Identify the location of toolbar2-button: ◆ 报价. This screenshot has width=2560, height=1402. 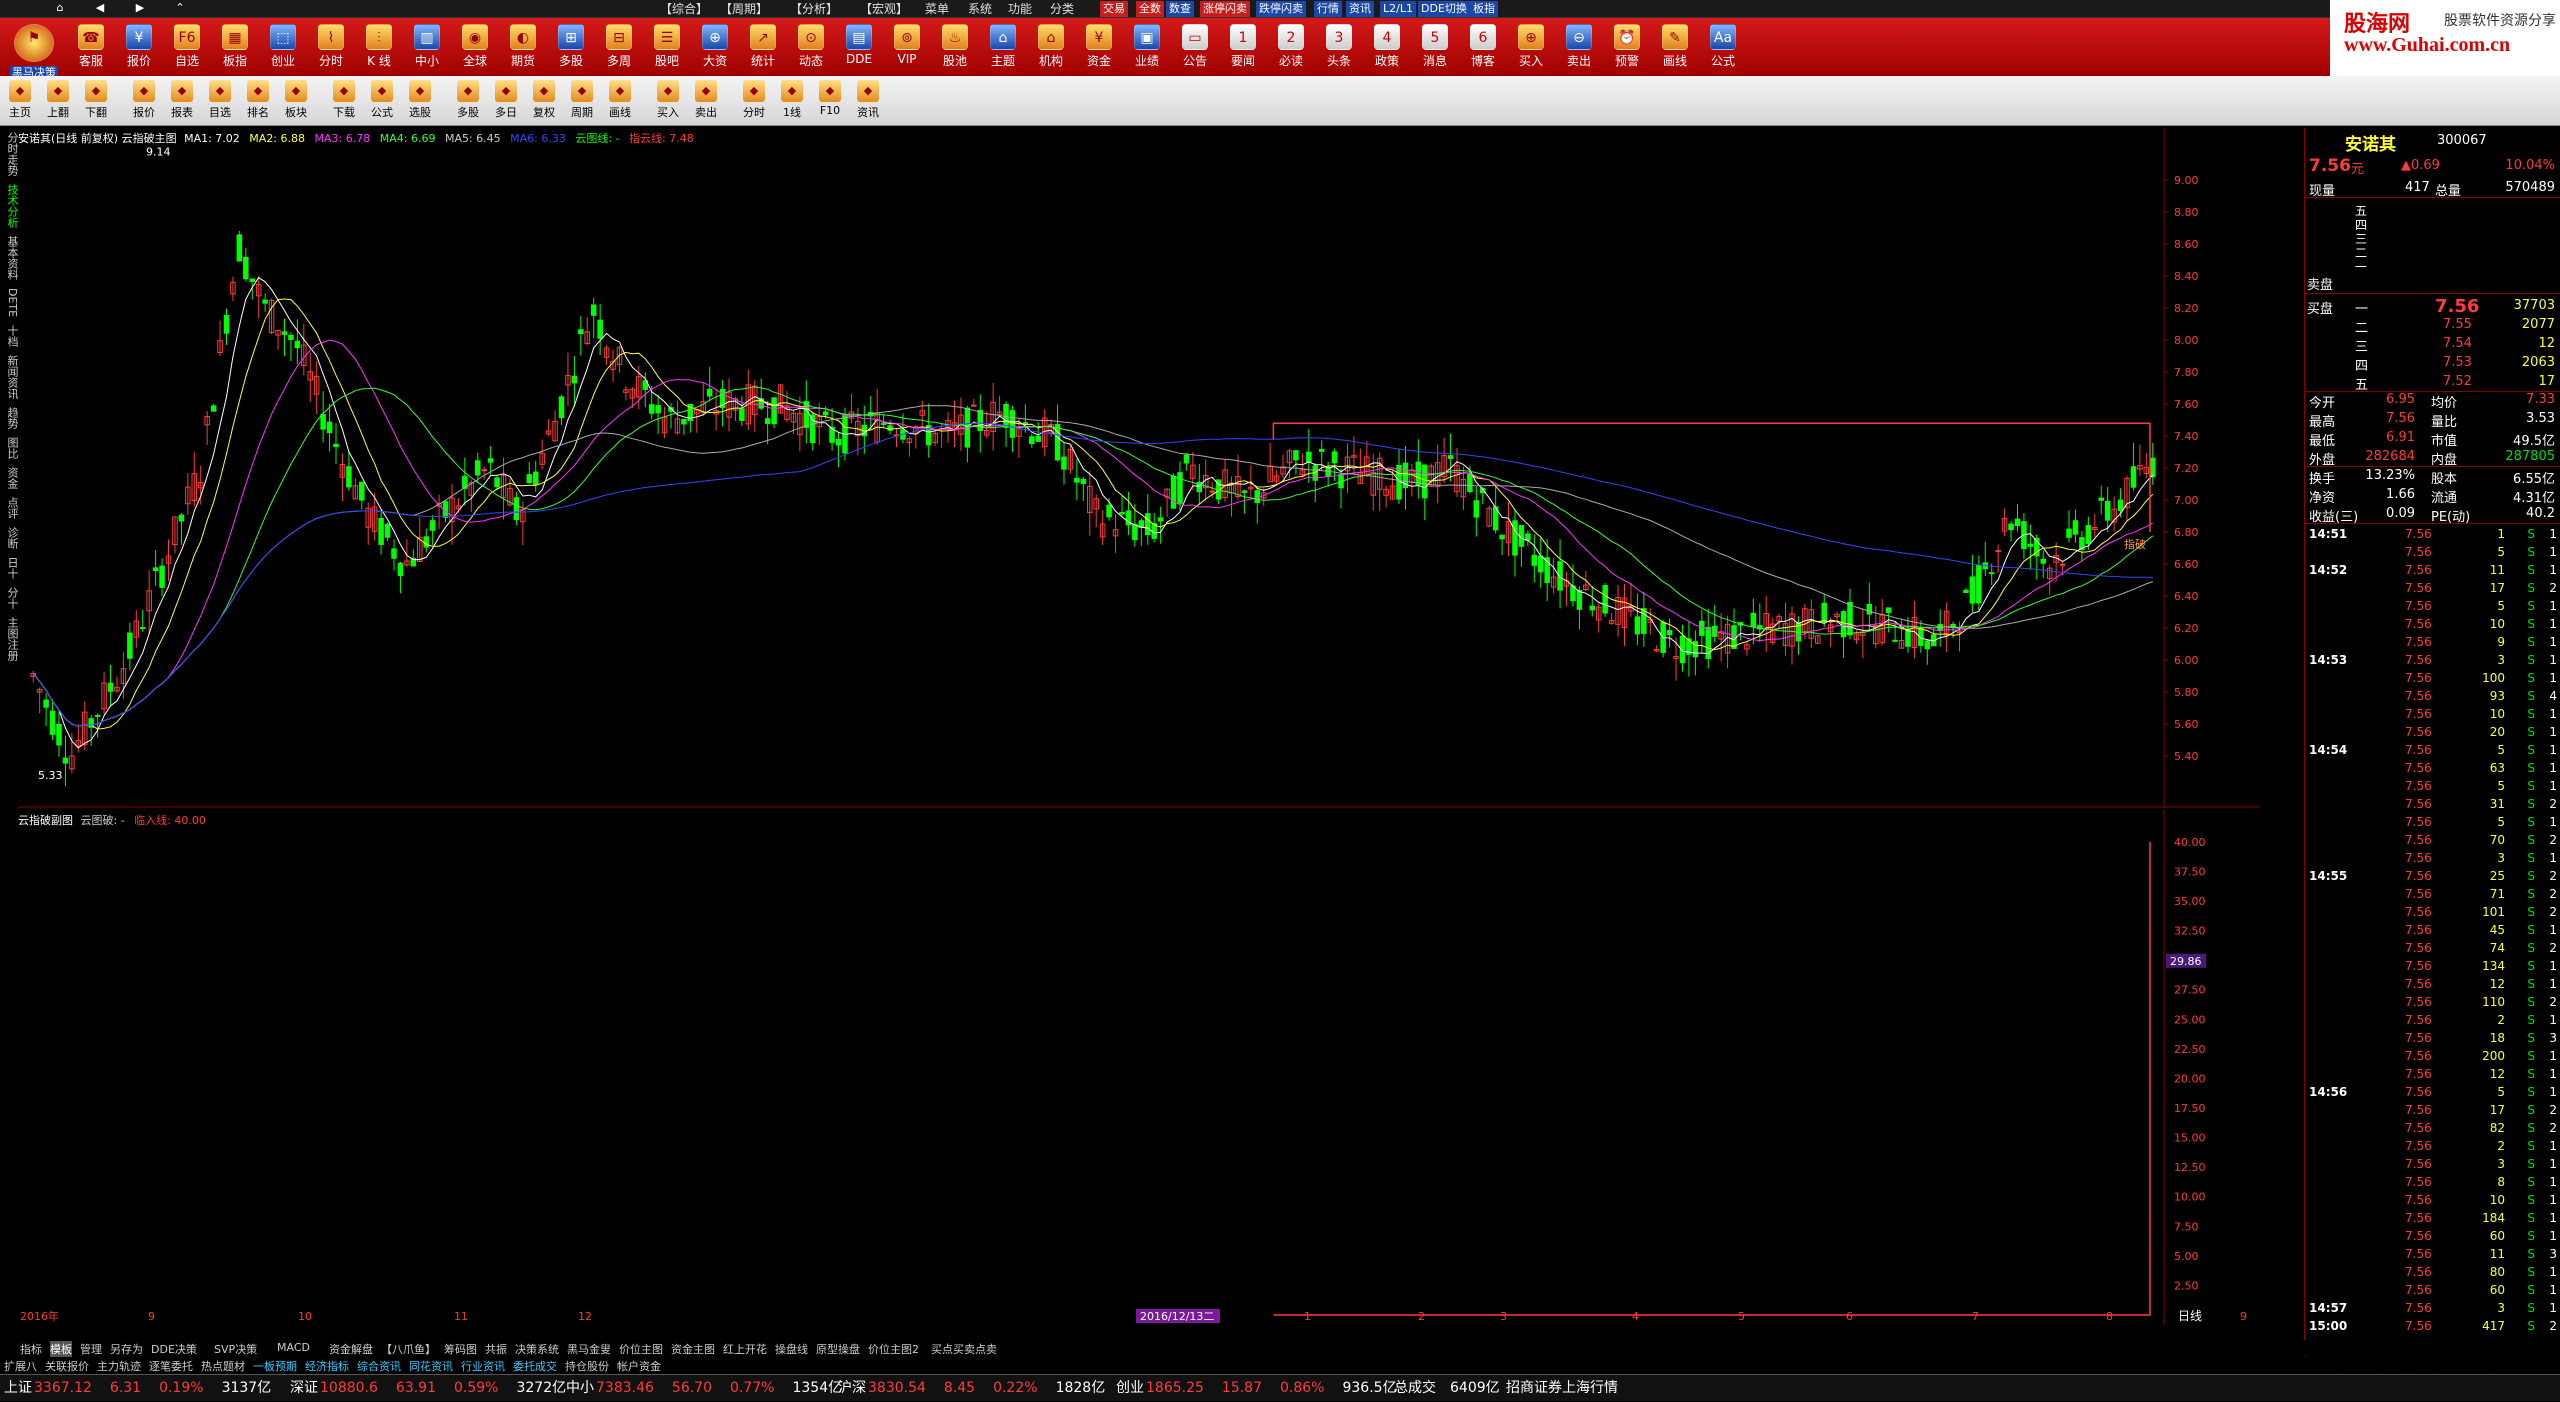
(144, 101).